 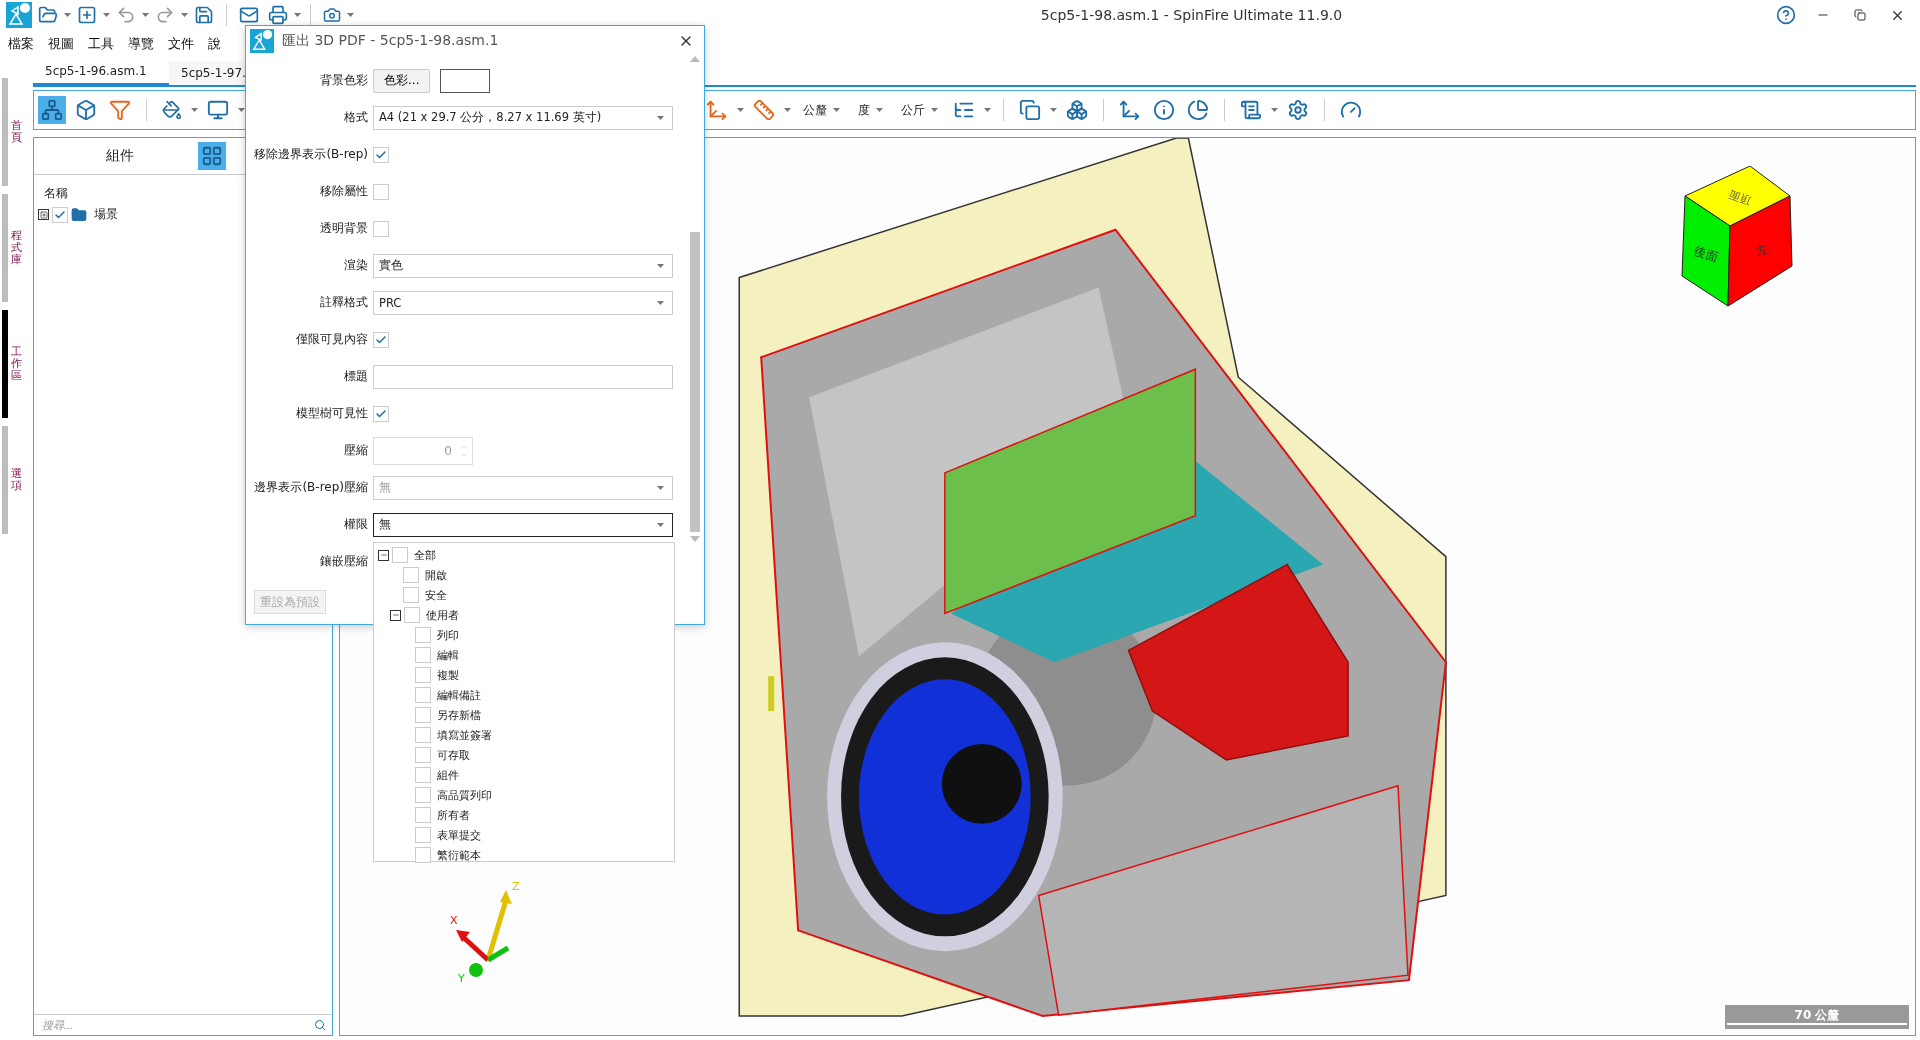 I want to click on menu-item: 視圖, so click(x=61, y=44).